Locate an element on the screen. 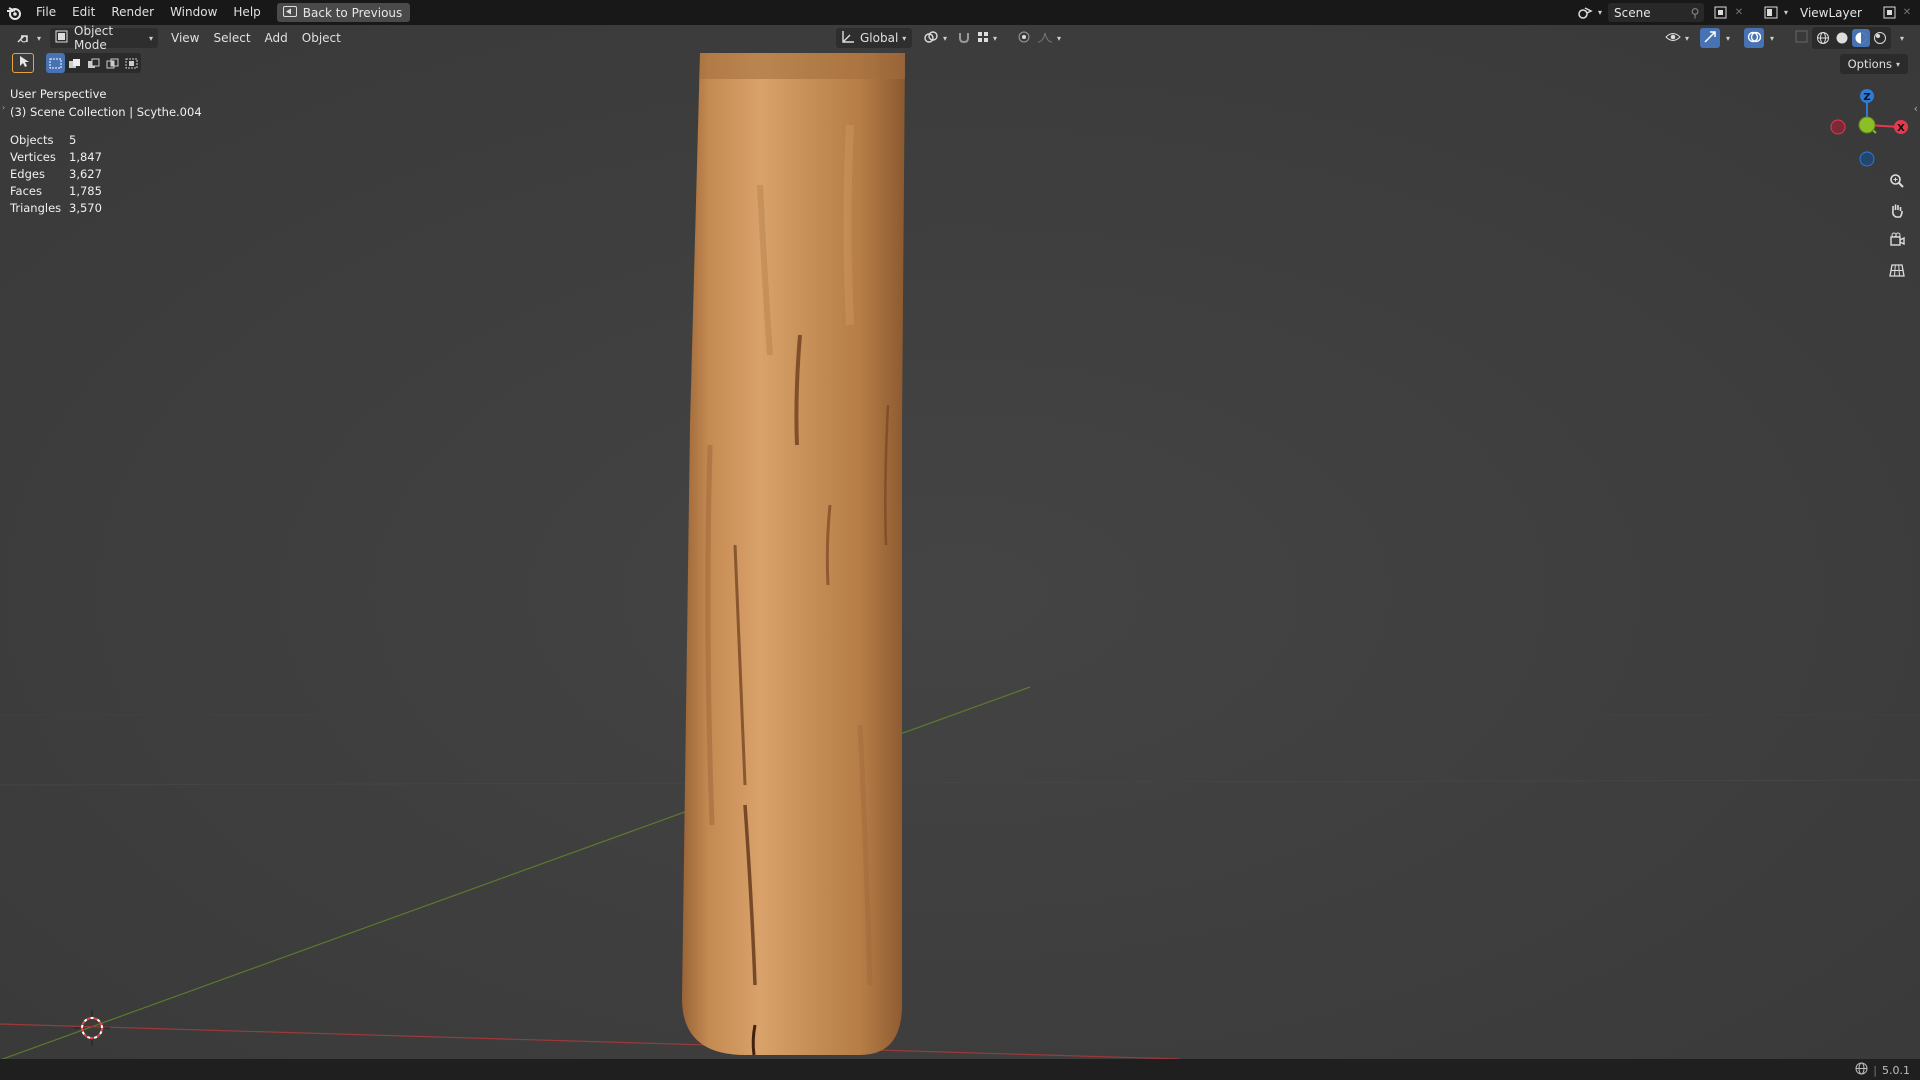 This screenshot has height=1080, width=1920. pivot-point-button: ▾ is located at coordinates (935, 38).